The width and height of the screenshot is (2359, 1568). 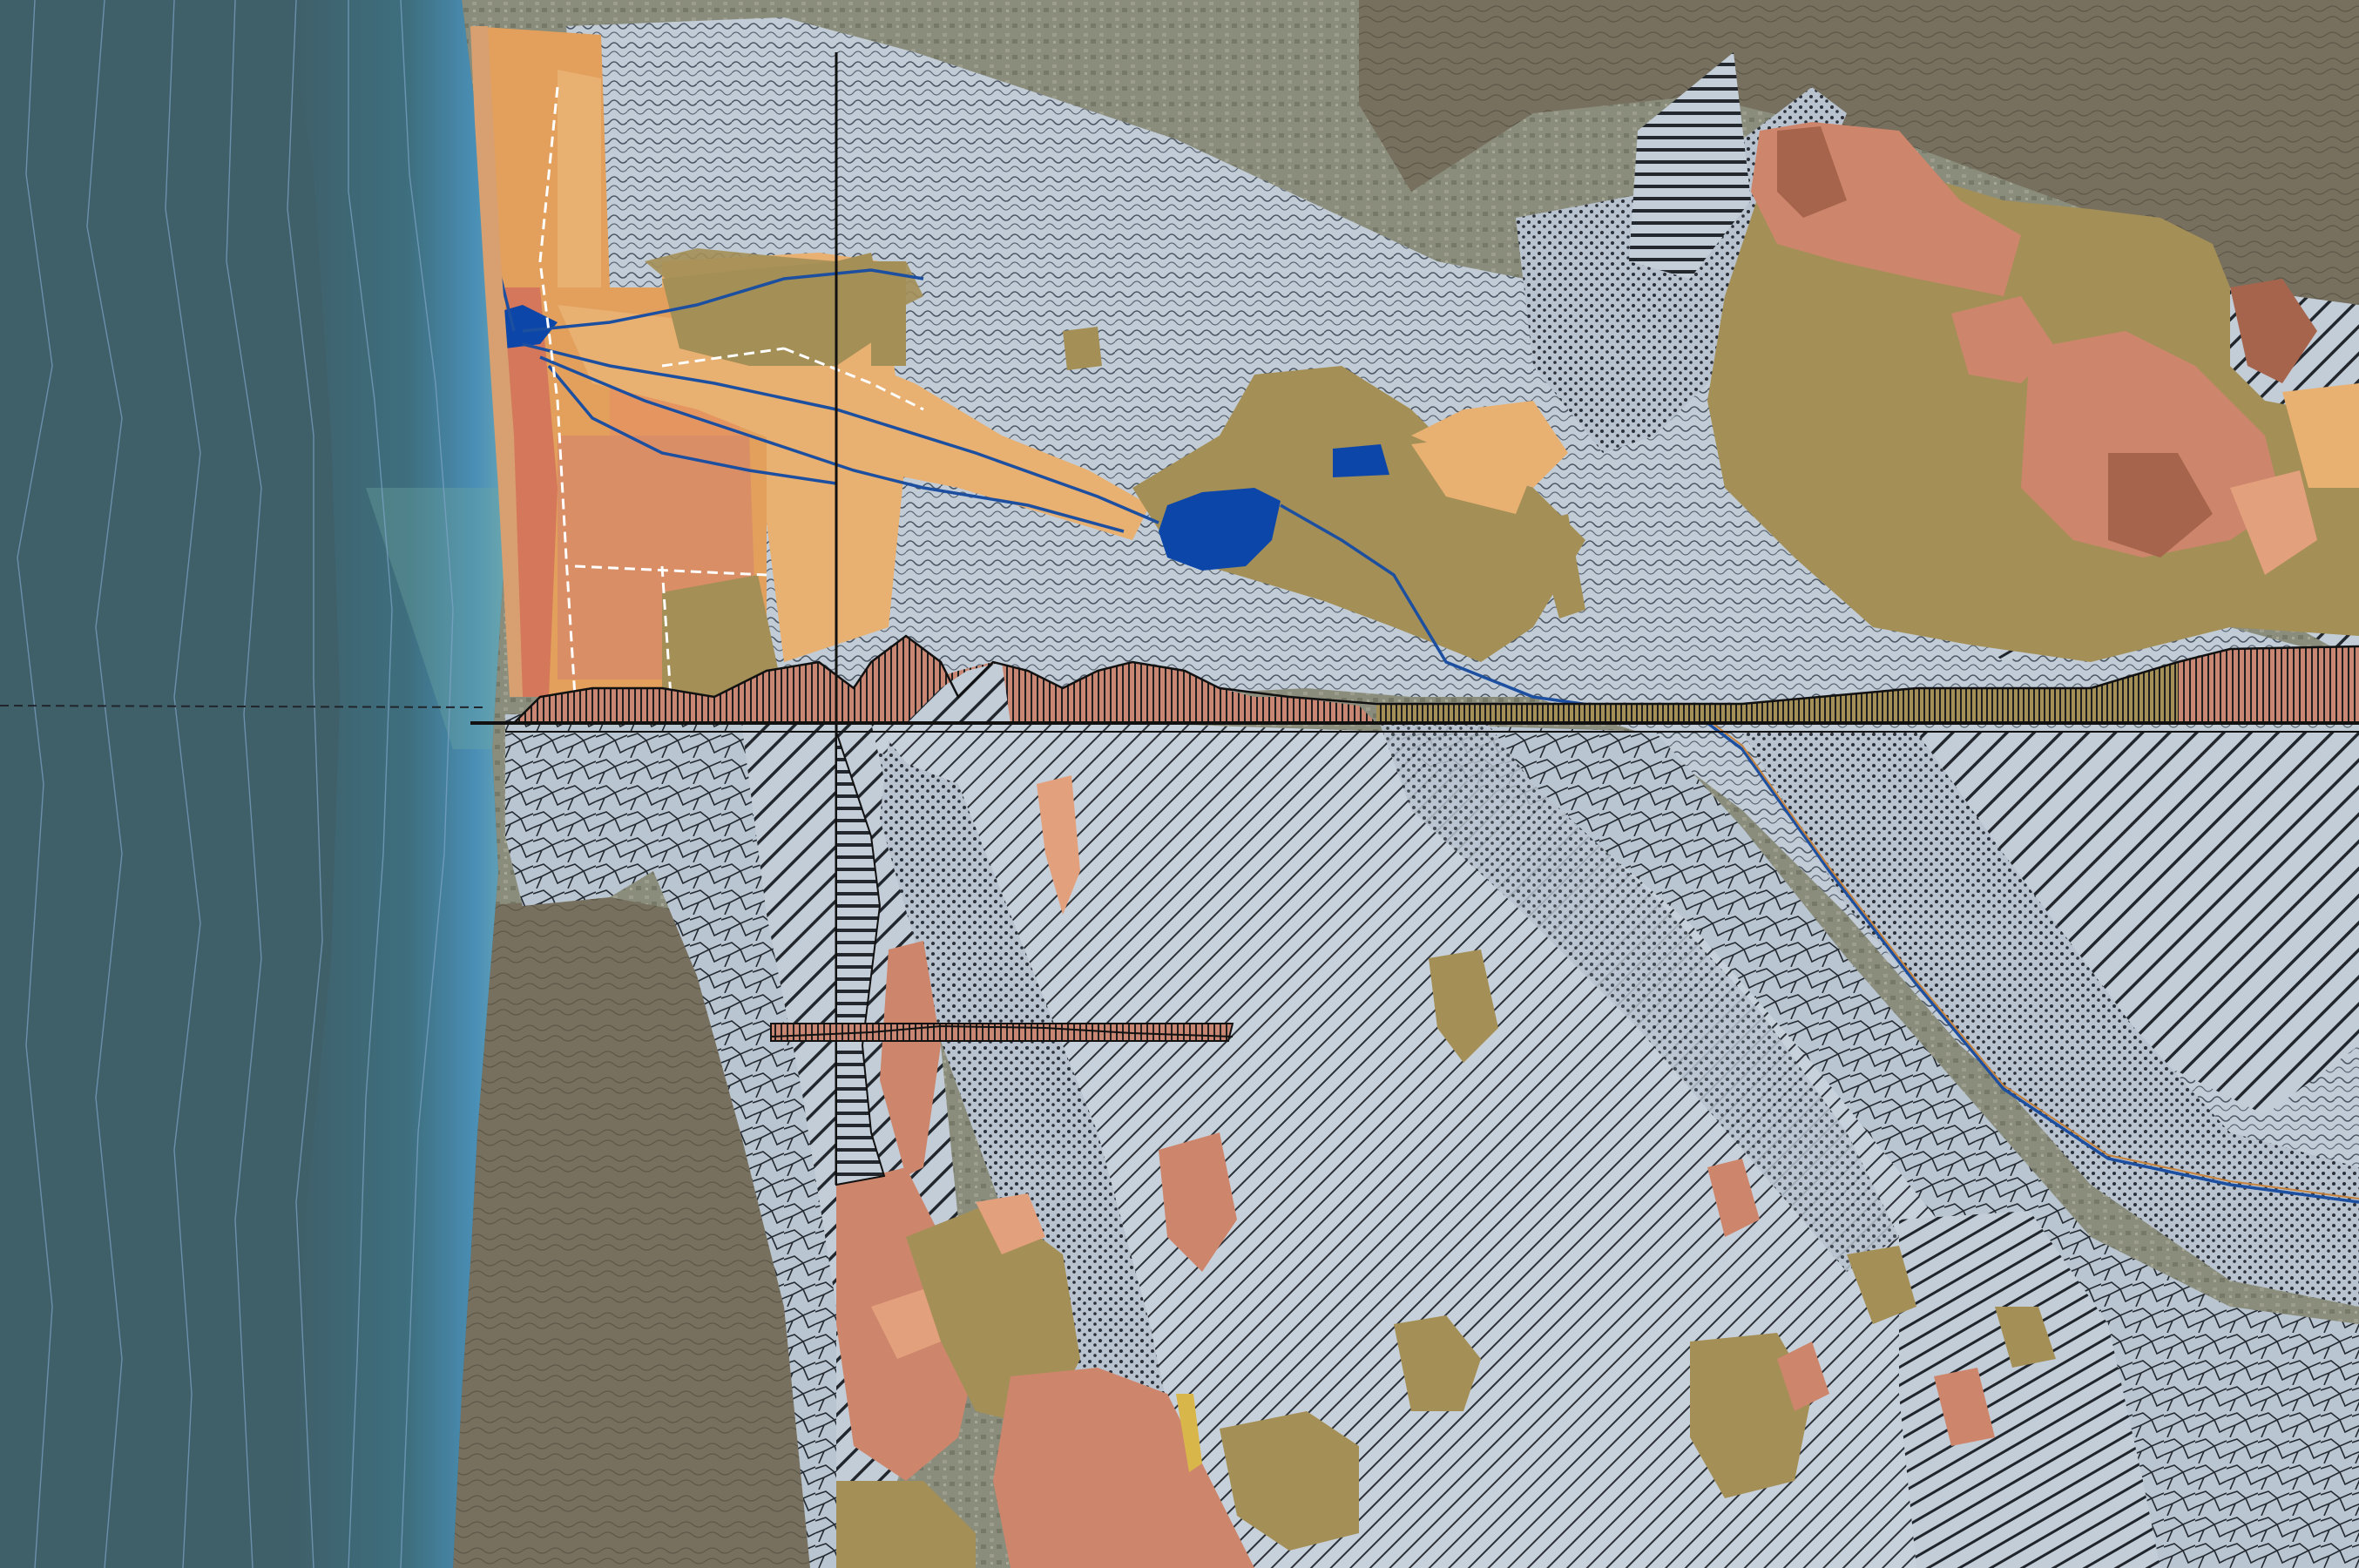 I want to click on olive-unit-small, so click(x=1082, y=348).